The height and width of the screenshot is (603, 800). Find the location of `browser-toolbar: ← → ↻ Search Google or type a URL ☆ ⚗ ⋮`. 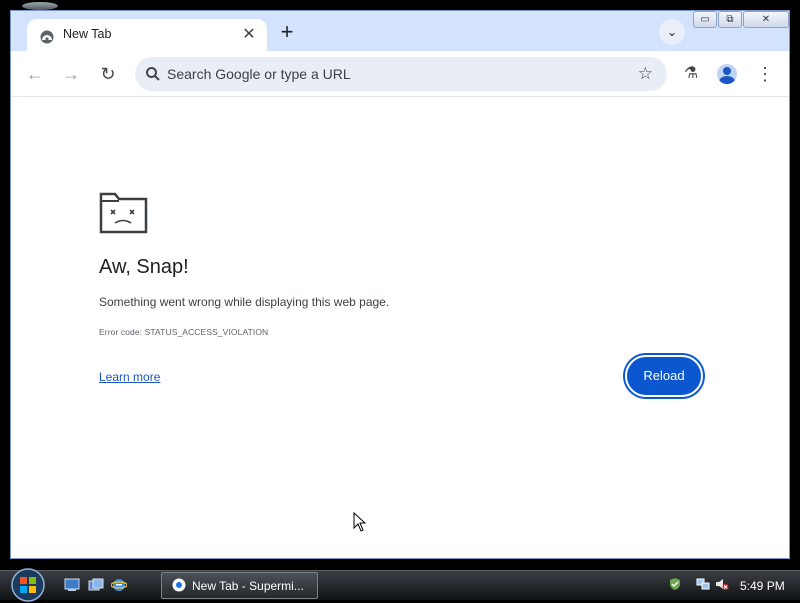

browser-toolbar: ← → ↻ Search Google or type a URL ☆ ⚗ ⋮ is located at coordinates (400, 74).